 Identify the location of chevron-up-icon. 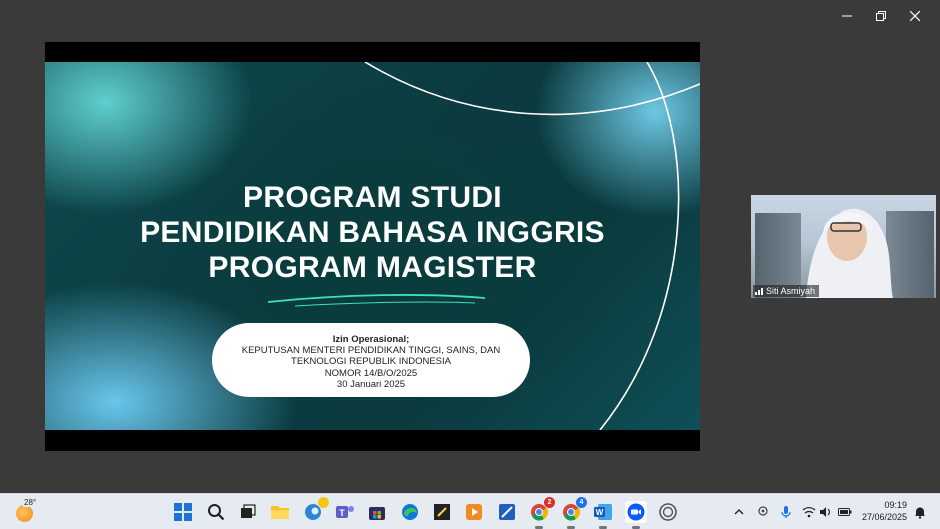
(739, 512).